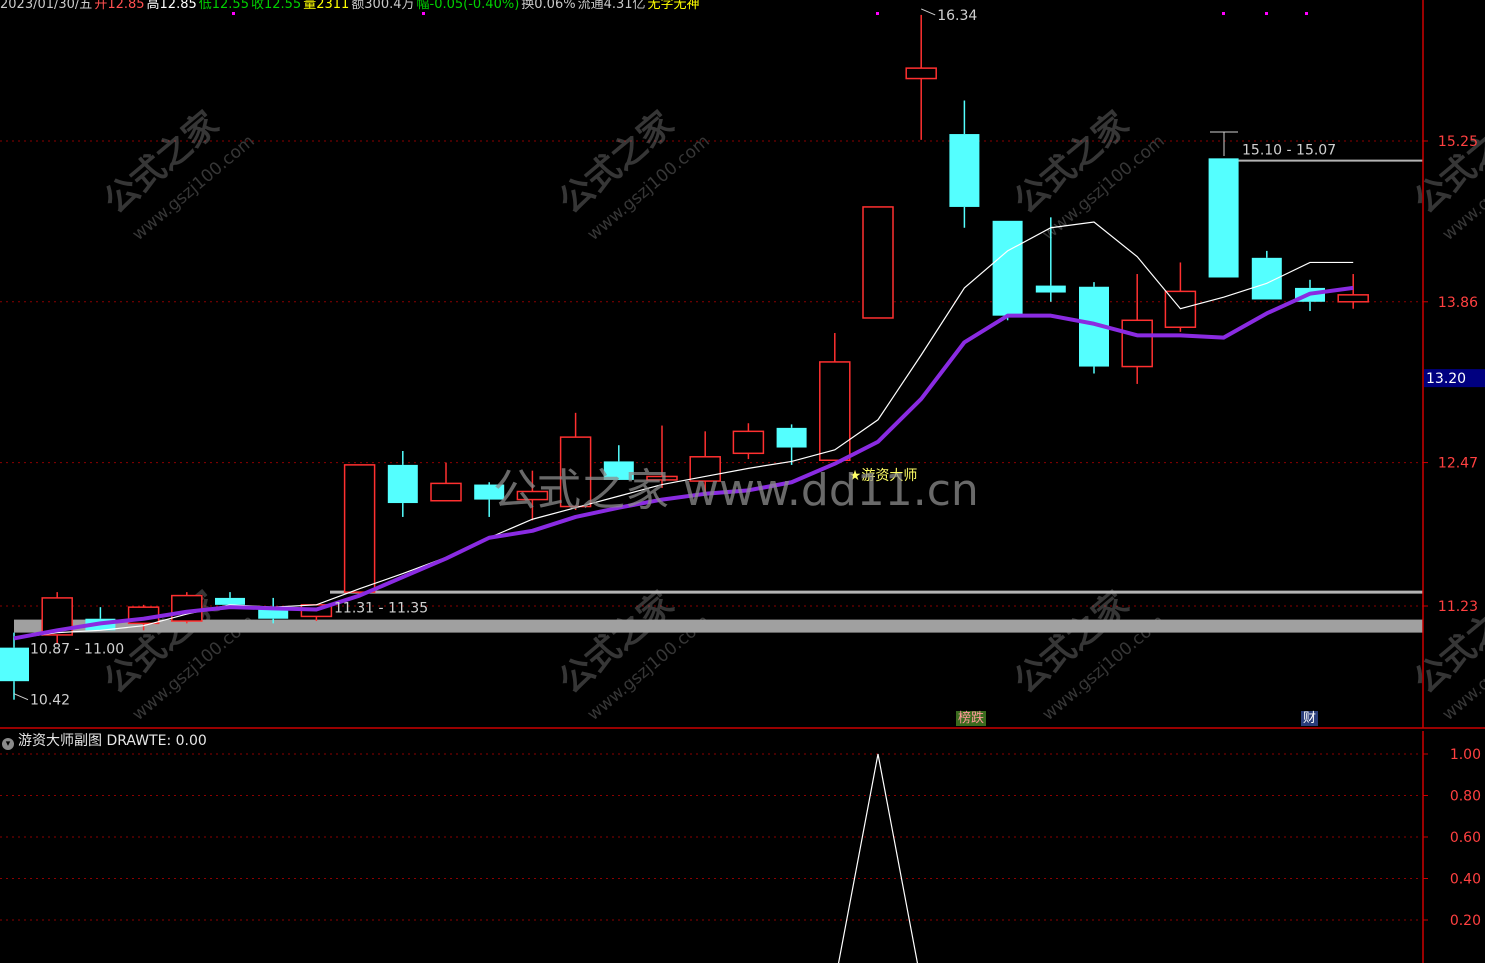 This screenshot has width=1485, height=963. I want to click on y-tick-label: 15.25, so click(1458, 142).